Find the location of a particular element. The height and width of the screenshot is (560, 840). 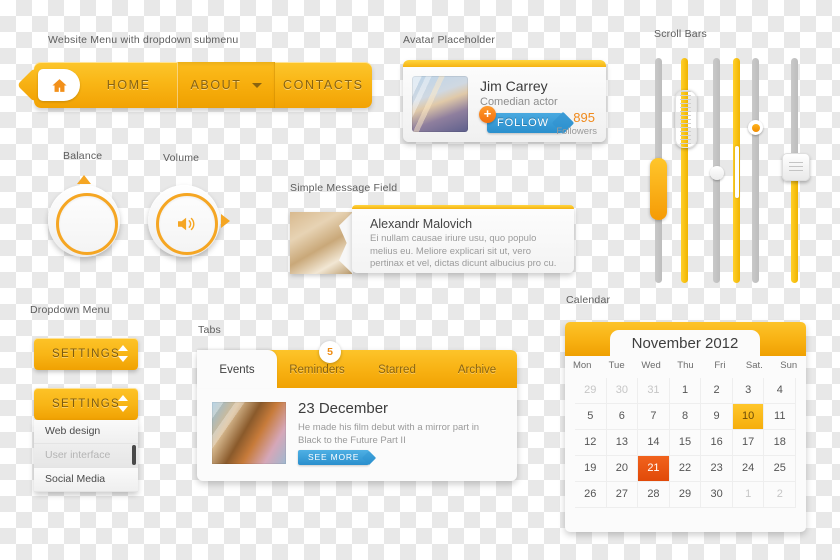

website-menu-bar: HOME ABOUT CONTACTS is located at coordinates (203, 85).